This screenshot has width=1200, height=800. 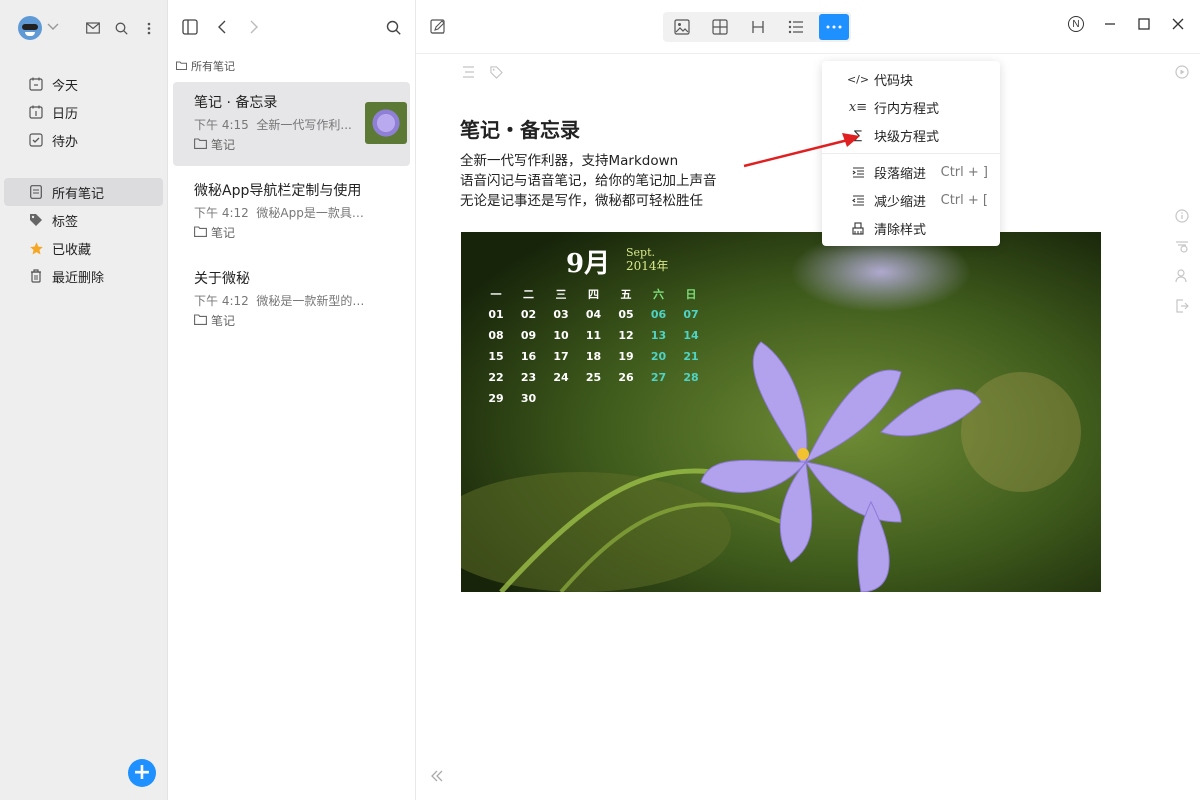 I want to click on star-icon, so click(x=36, y=248).